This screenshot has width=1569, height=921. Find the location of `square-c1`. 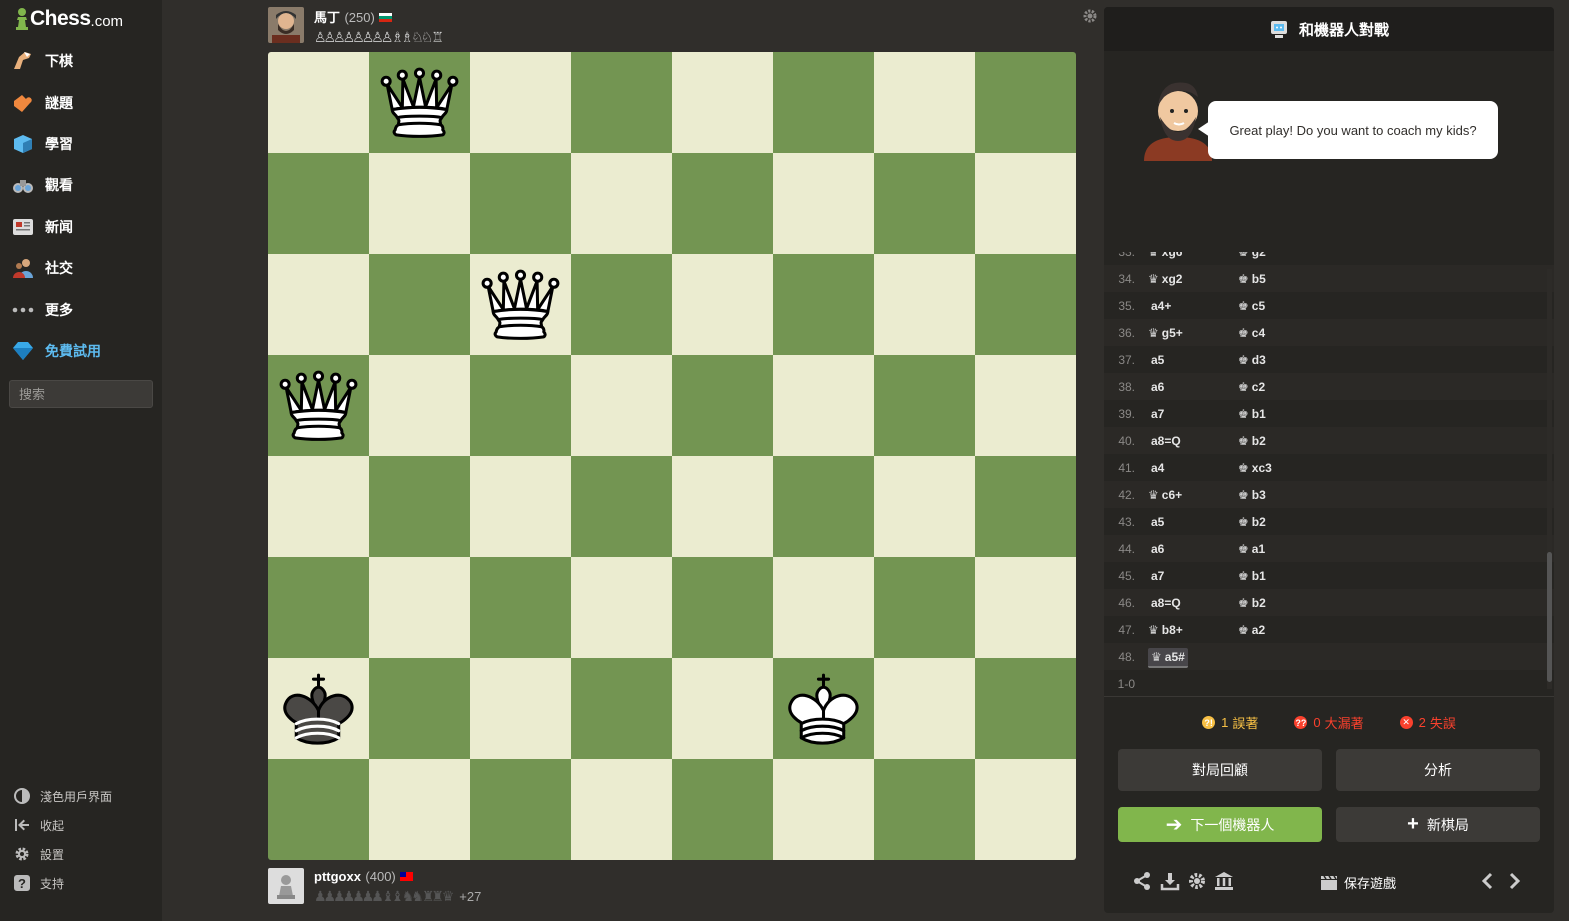

square-c1 is located at coordinates (520, 809).